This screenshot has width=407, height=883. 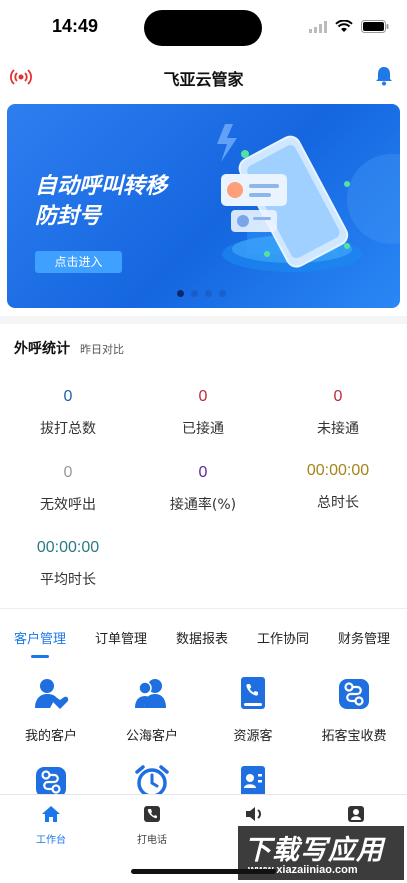 I want to click on stat-label: 总时长, so click(x=338, y=503).